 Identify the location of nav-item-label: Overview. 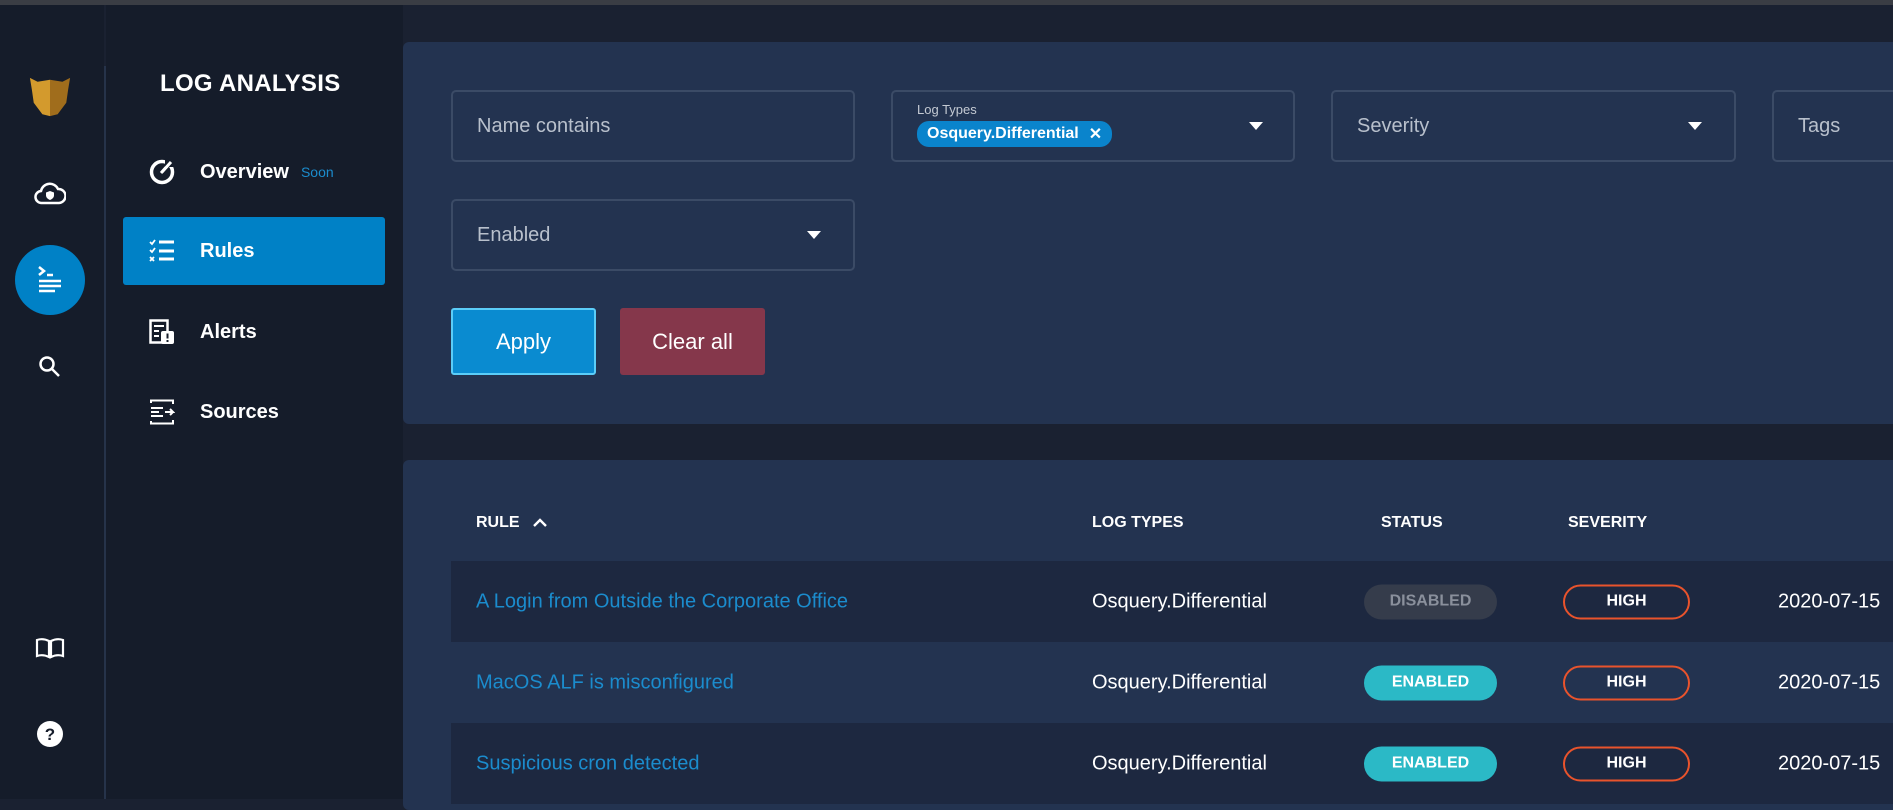
(244, 171).